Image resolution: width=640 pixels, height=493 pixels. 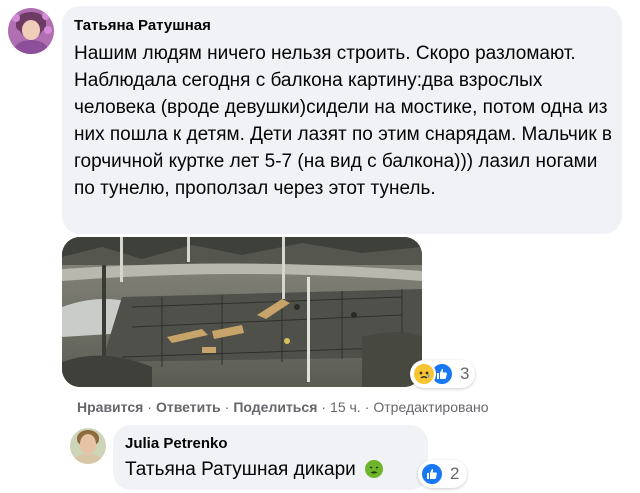 I want to click on reply-message: дикари, so click(x=324, y=469).